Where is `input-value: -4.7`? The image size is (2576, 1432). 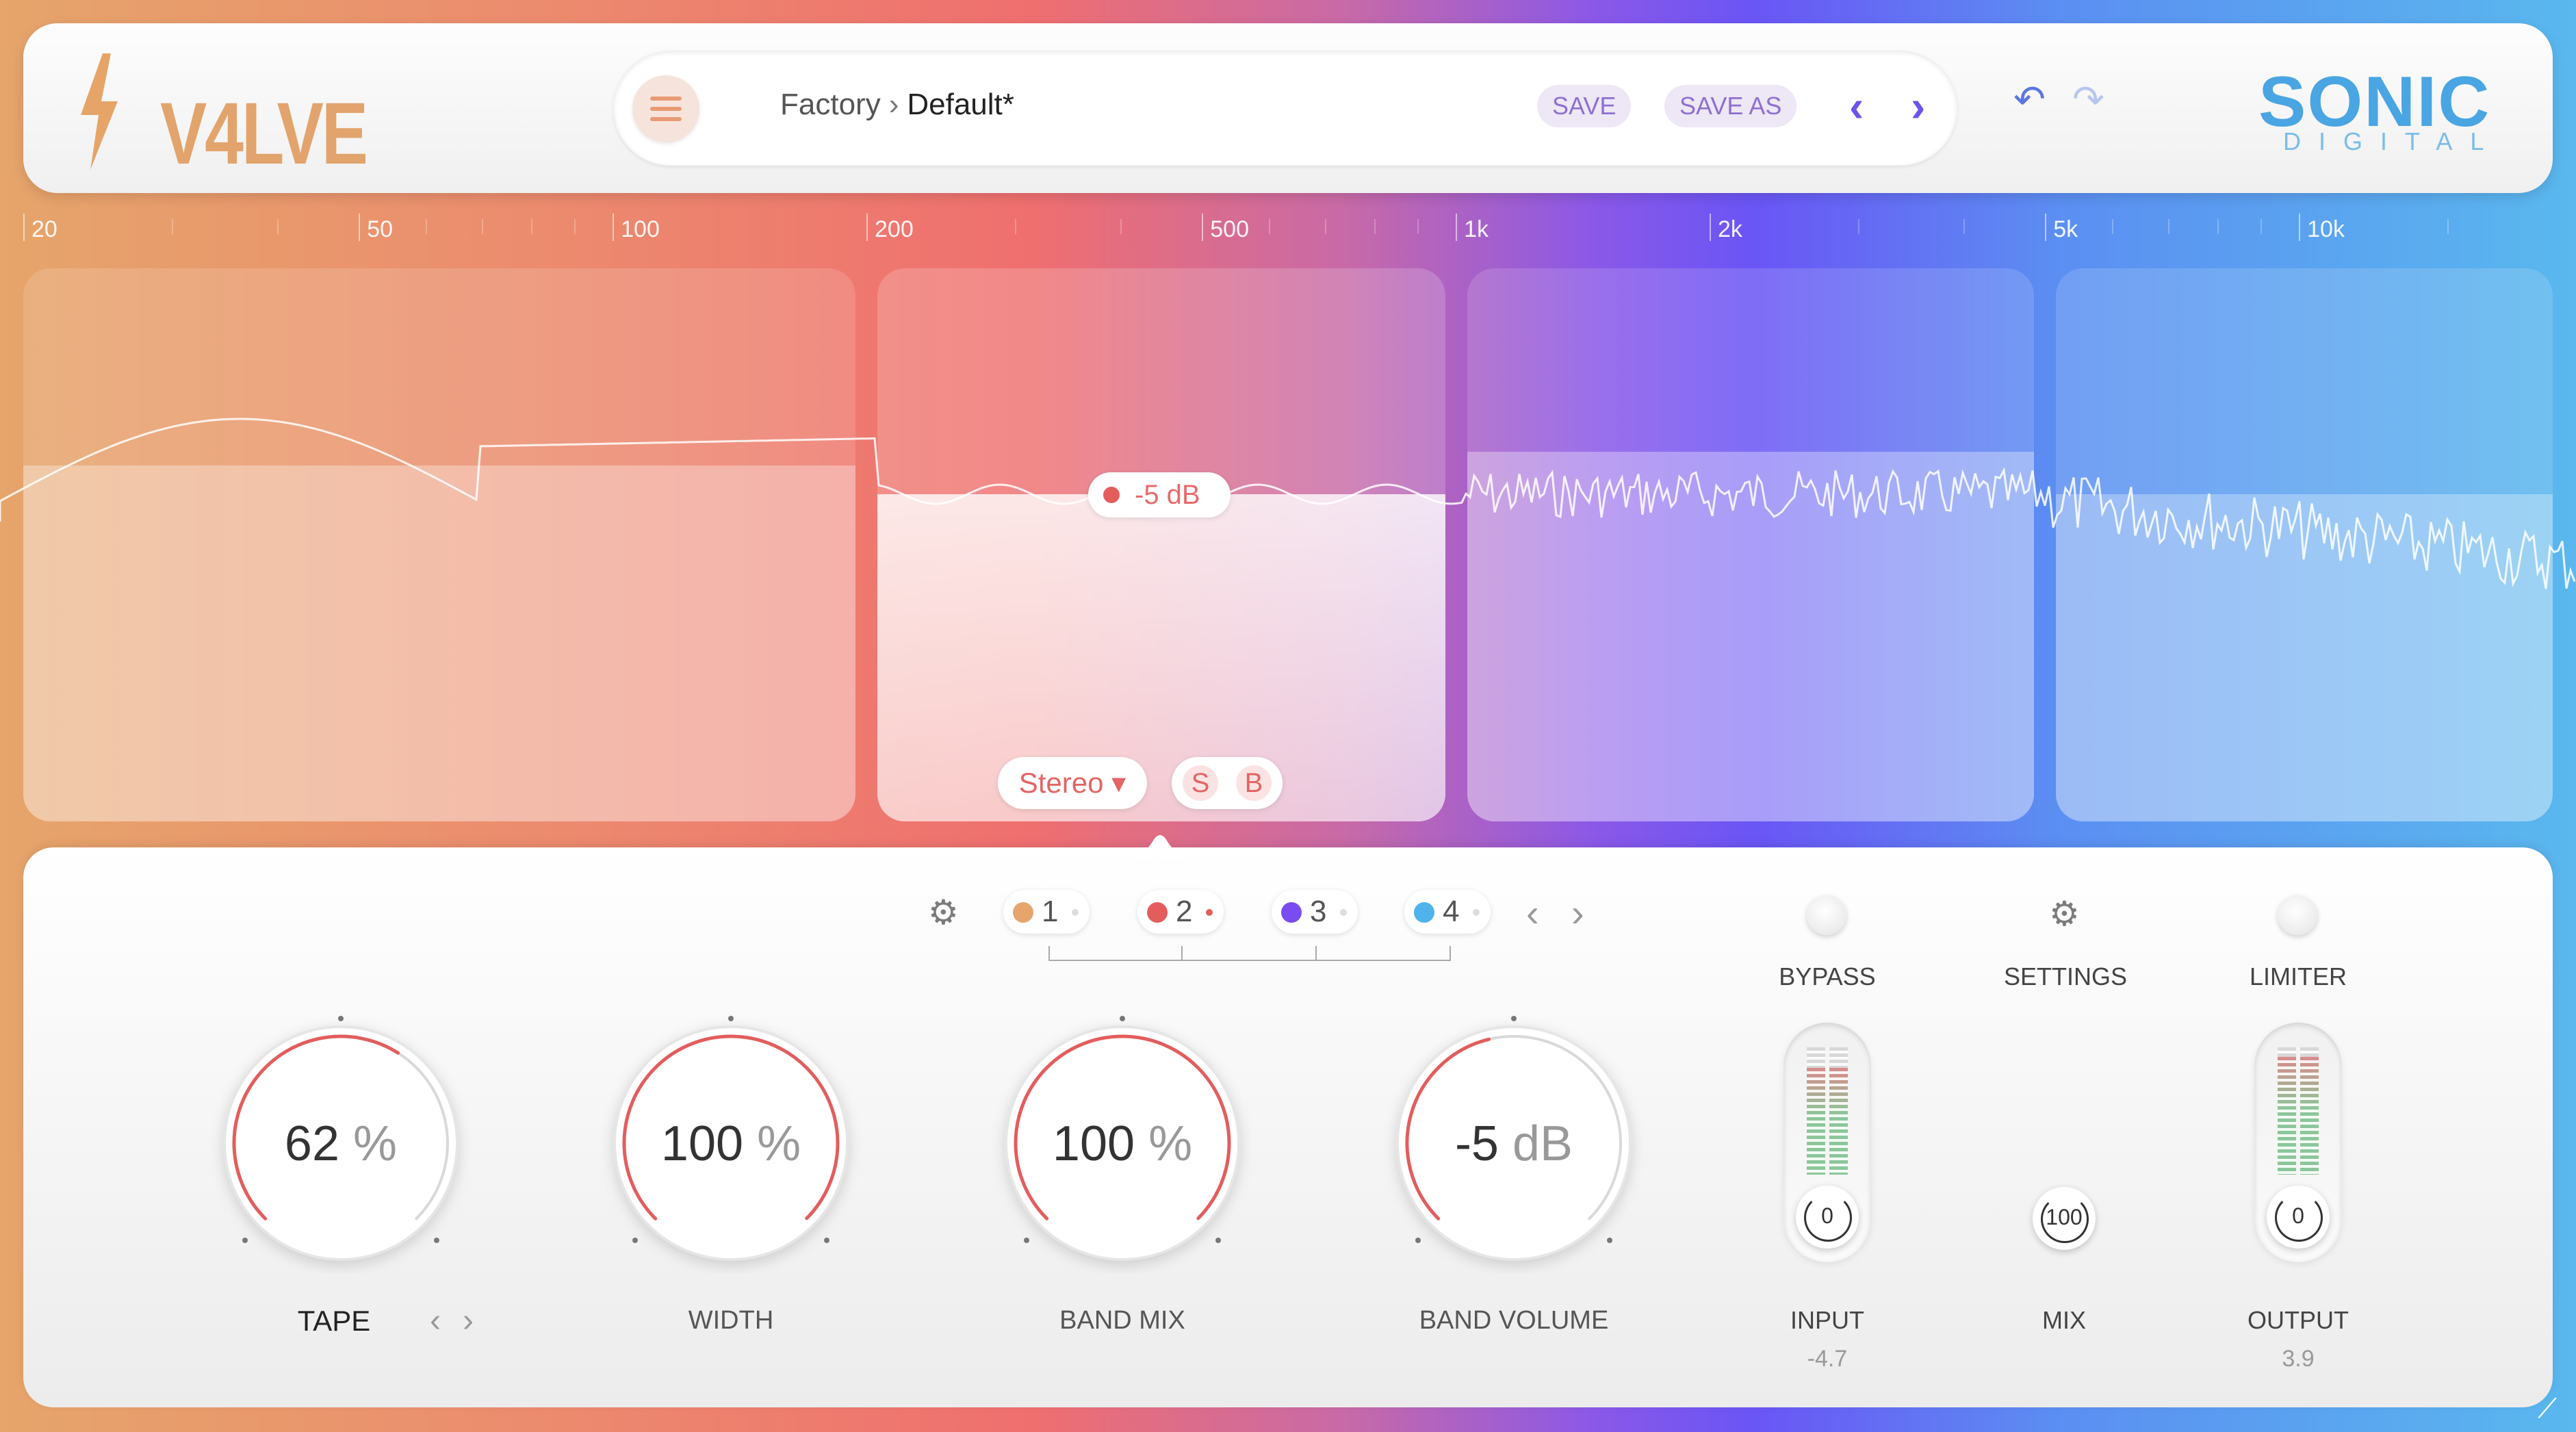
input-value: -4.7 is located at coordinates (1827, 1359).